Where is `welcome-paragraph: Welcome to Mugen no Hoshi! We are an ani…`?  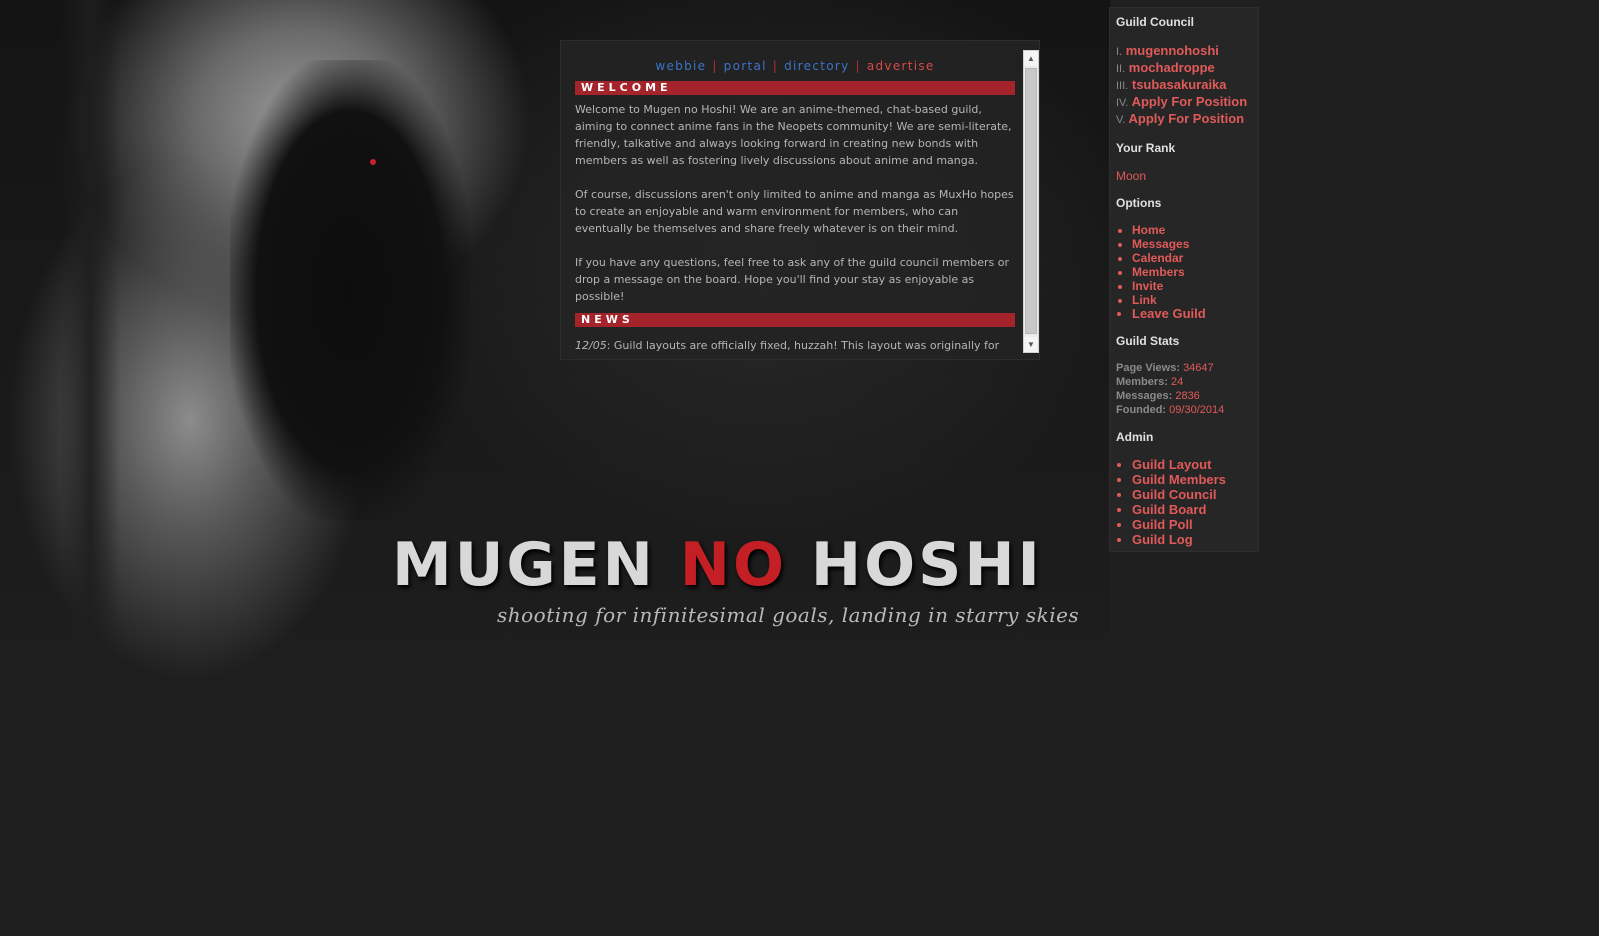 welcome-paragraph: Welcome to Mugen no Hoshi! We are an ani… is located at coordinates (793, 135).